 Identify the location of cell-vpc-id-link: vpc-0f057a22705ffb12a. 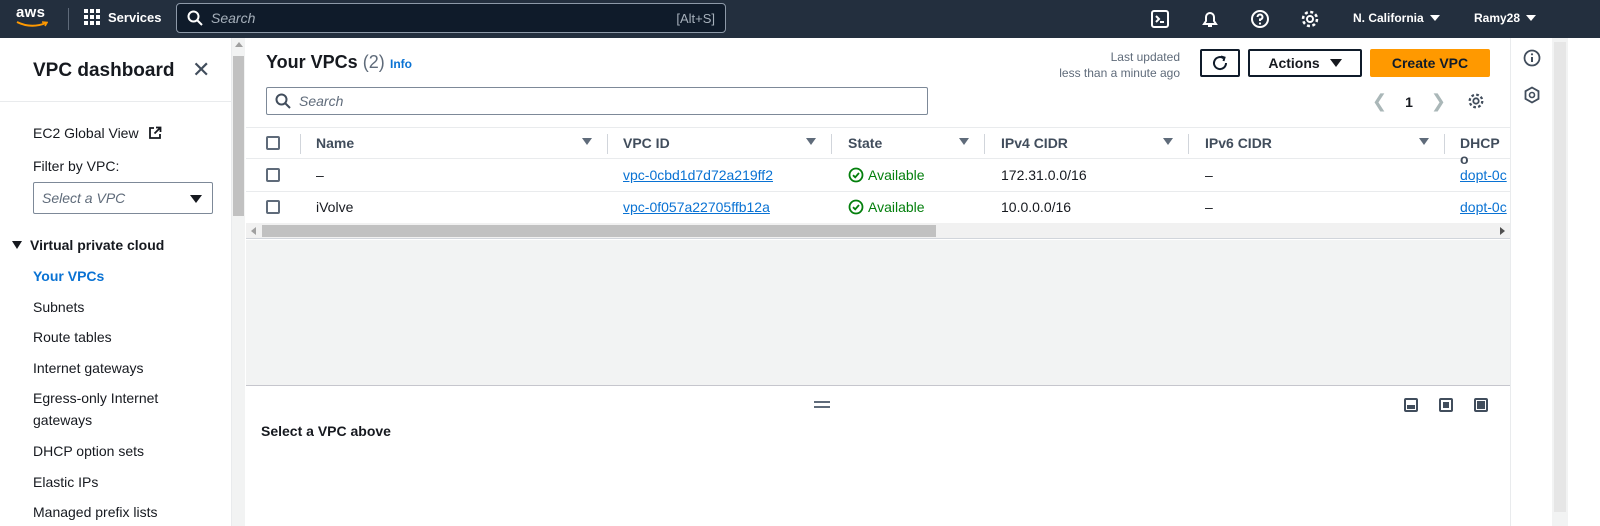
(696, 207).